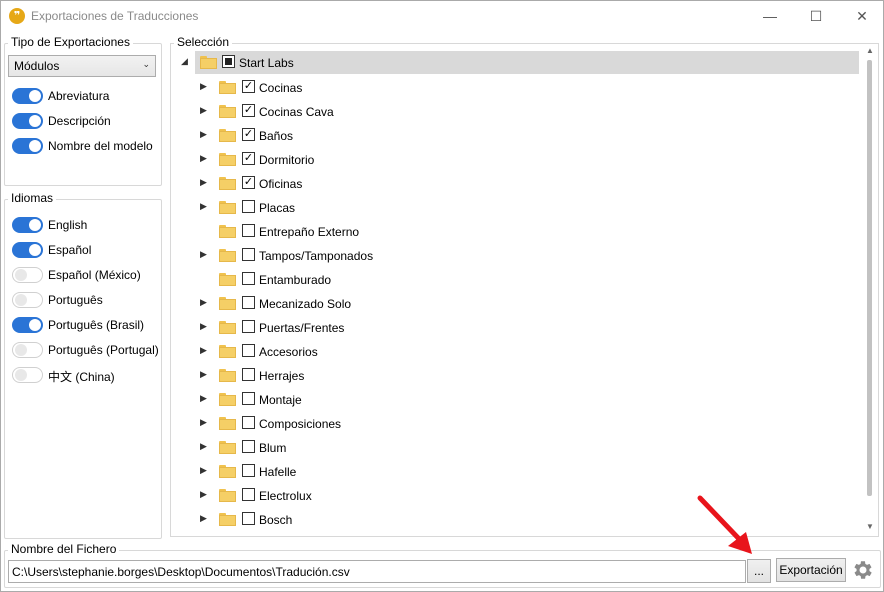  Describe the element at coordinates (32, 198) in the screenshot. I see `languages-title: Idiomas` at that location.